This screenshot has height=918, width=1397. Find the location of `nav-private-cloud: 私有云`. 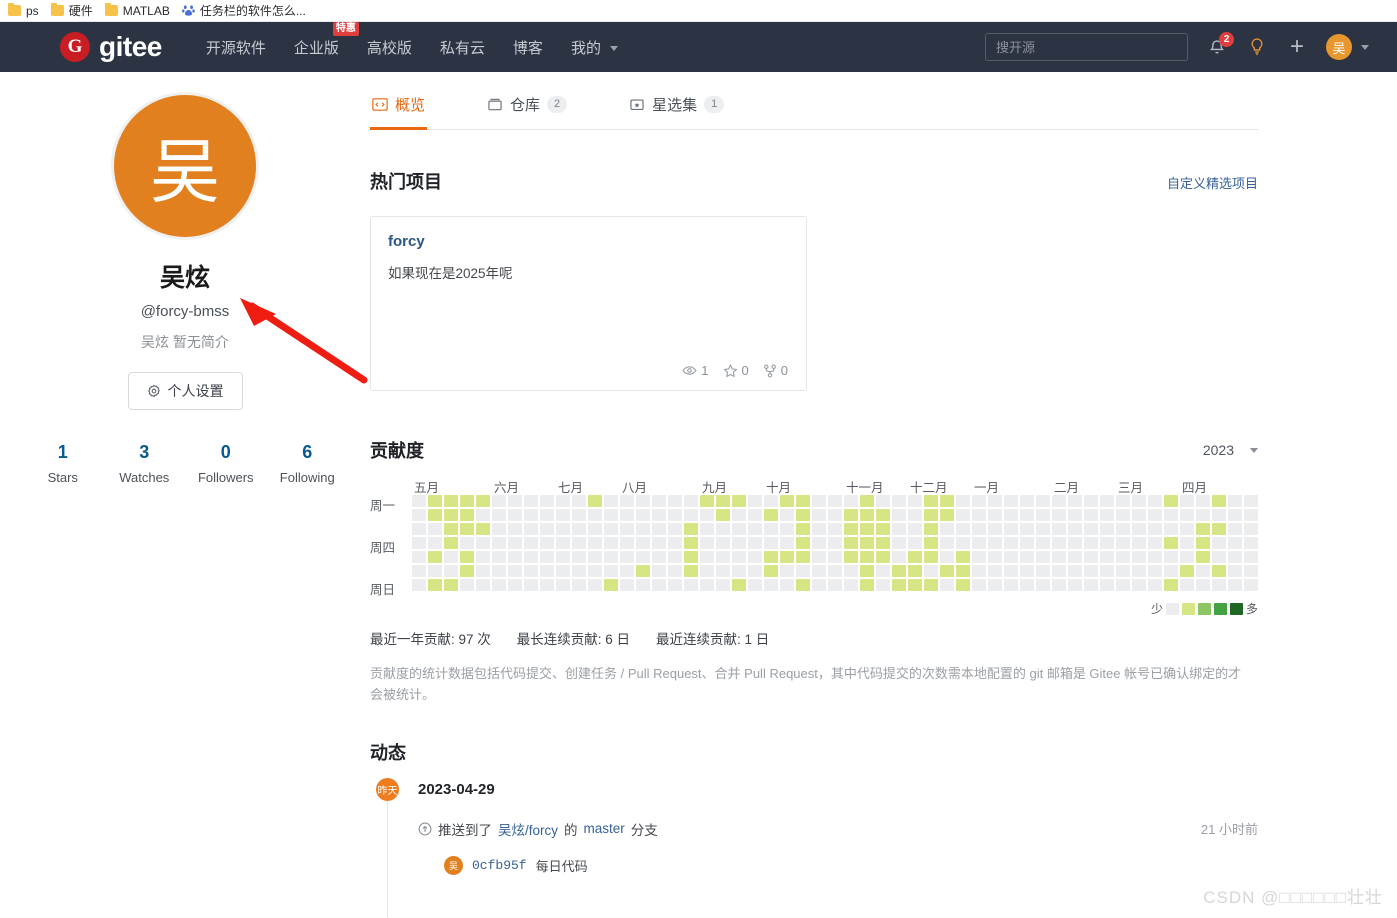

nav-private-cloud: 私有云 is located at coordinates (462, 47).